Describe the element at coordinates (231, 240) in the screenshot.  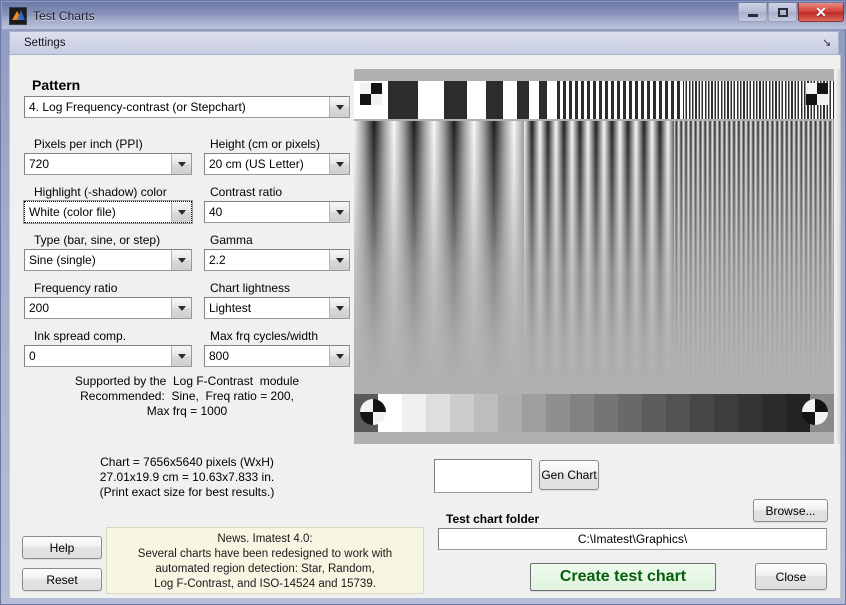
I see `label-gamma: Gamma` at that location.